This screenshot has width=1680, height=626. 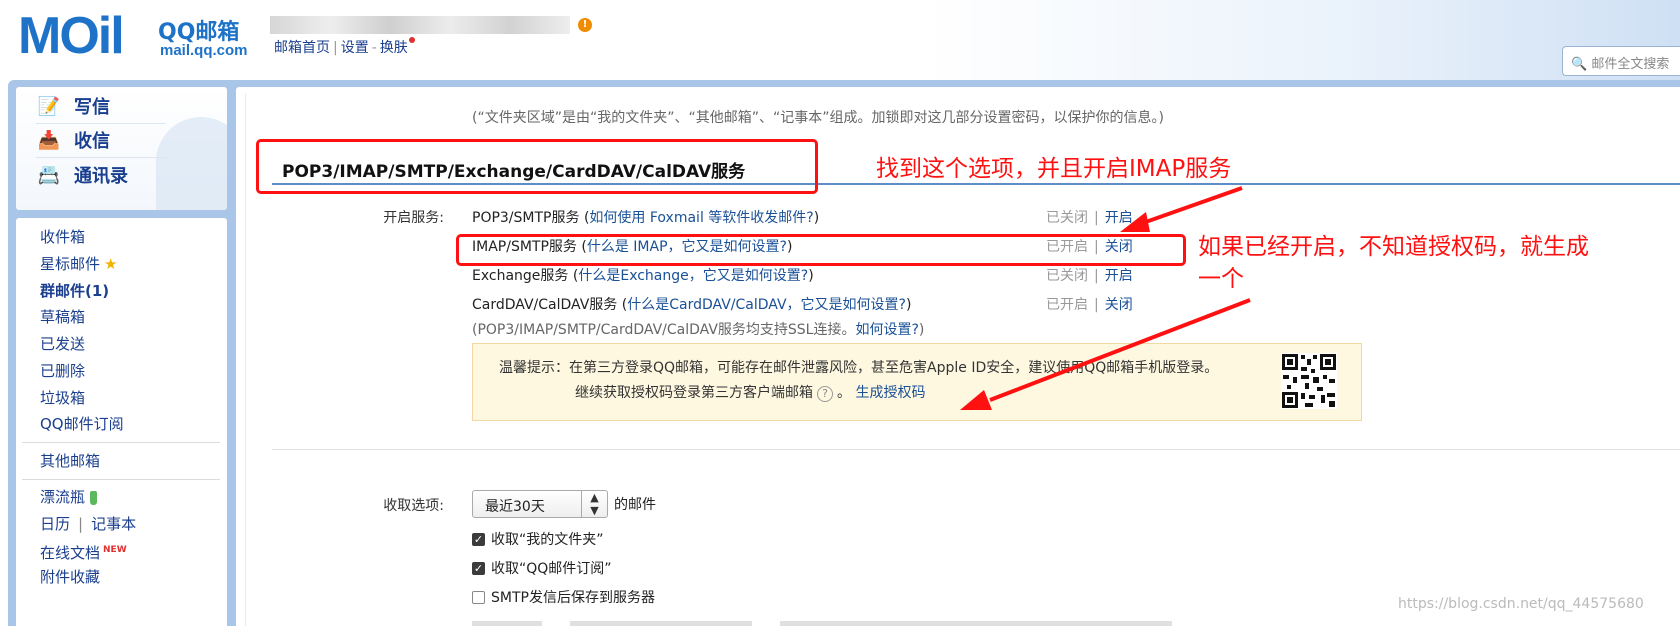 I want to click on annotation-arrows, so click(x=1105, y=298).